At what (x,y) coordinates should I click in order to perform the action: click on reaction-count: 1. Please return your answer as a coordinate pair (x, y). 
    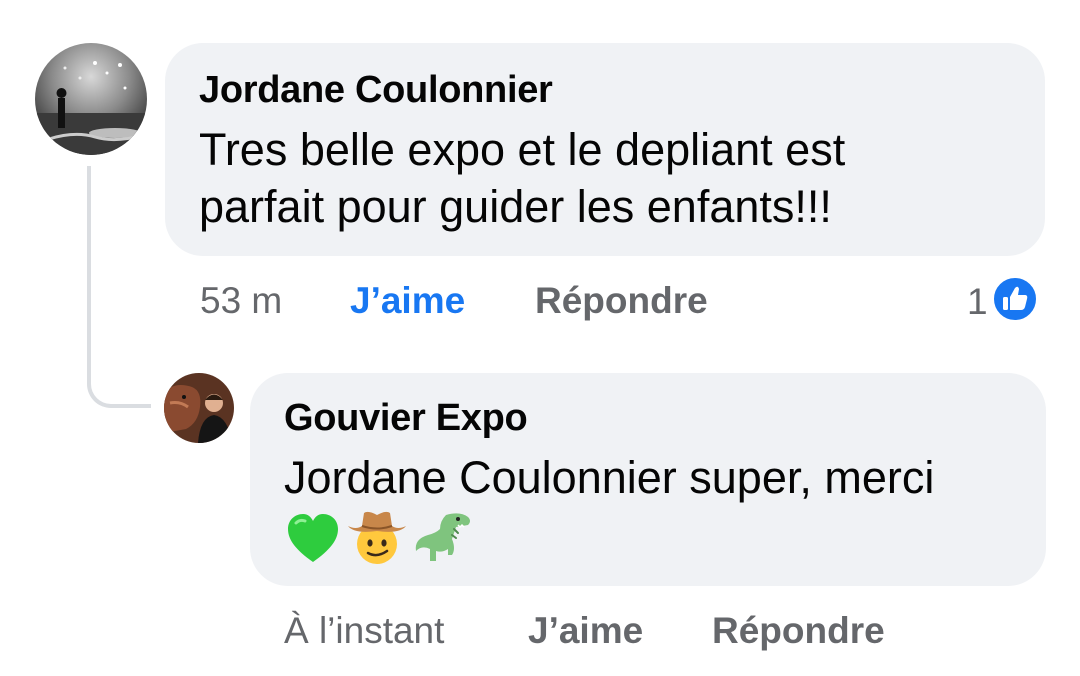
    Looking at the image, I should click on (977, 301).